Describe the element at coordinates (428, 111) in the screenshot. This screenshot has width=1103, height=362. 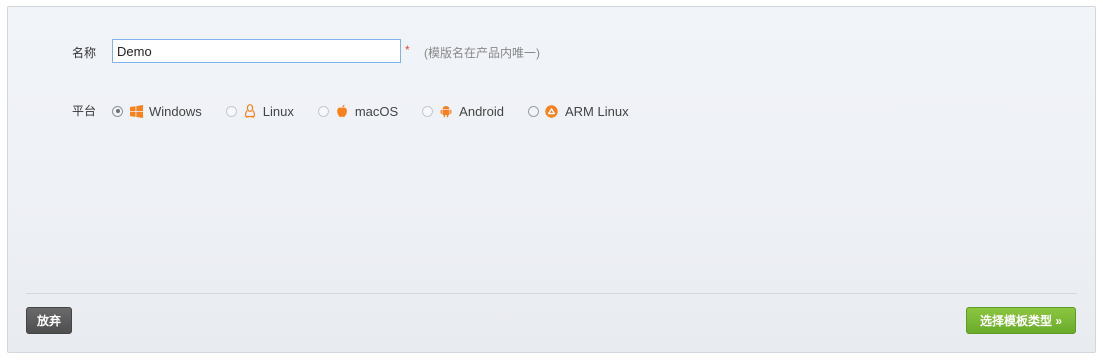
I see `radio-android` at that location.